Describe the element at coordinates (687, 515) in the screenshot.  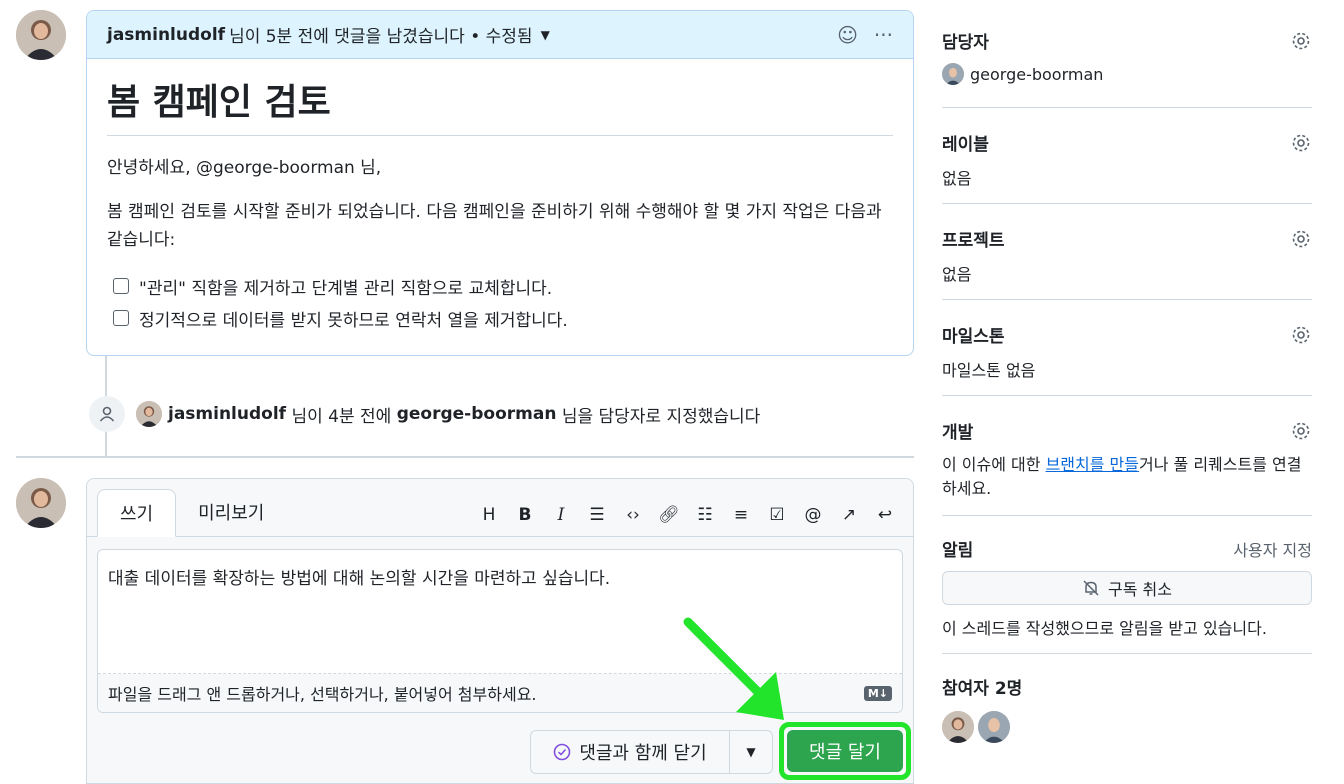
I see `markdown-toolbar: H B I ☰ ‹› 🔗︎ ☷ ≡ ☑ @ ↗ ↩` at that location.